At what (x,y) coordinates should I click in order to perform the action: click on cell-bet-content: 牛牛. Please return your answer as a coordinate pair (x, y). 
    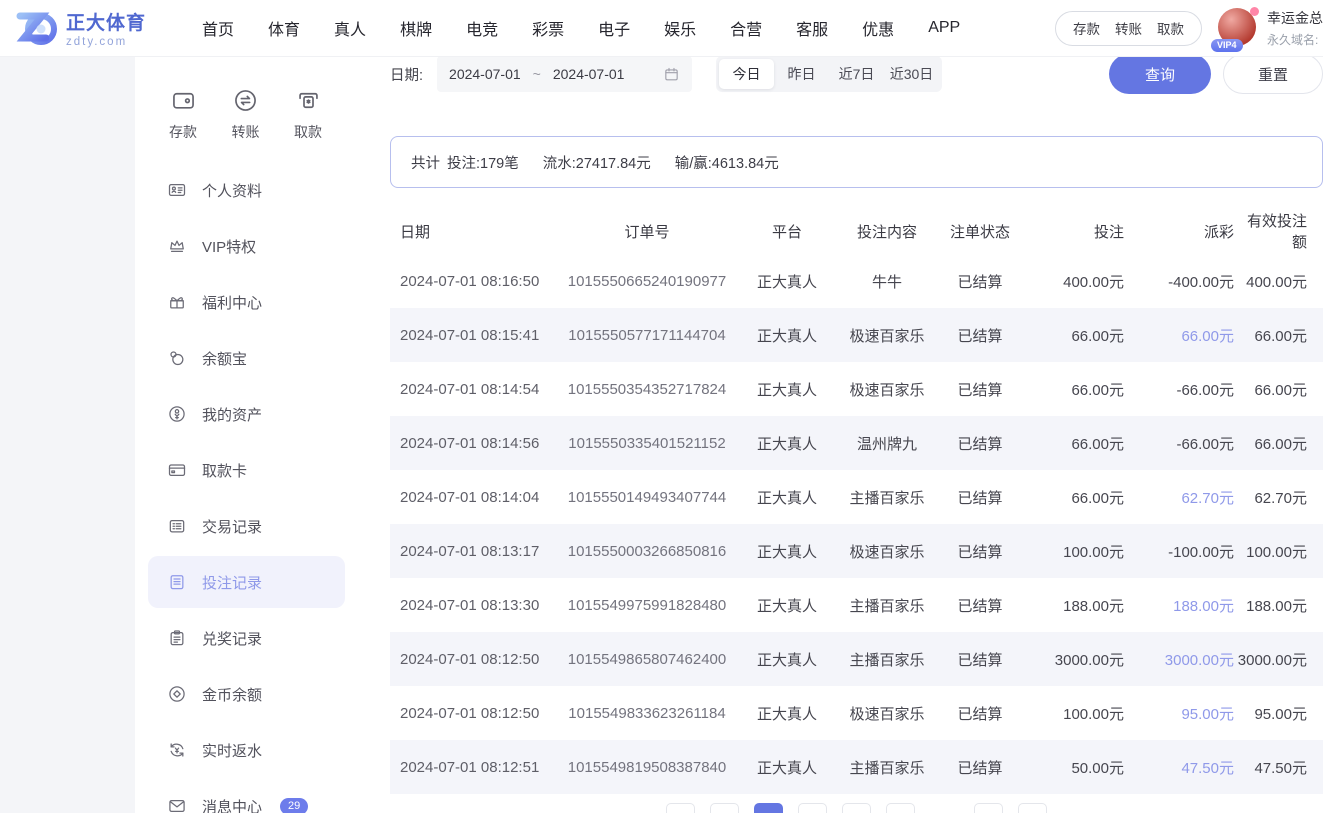
    Looking at the image, I should click on (886, 282).